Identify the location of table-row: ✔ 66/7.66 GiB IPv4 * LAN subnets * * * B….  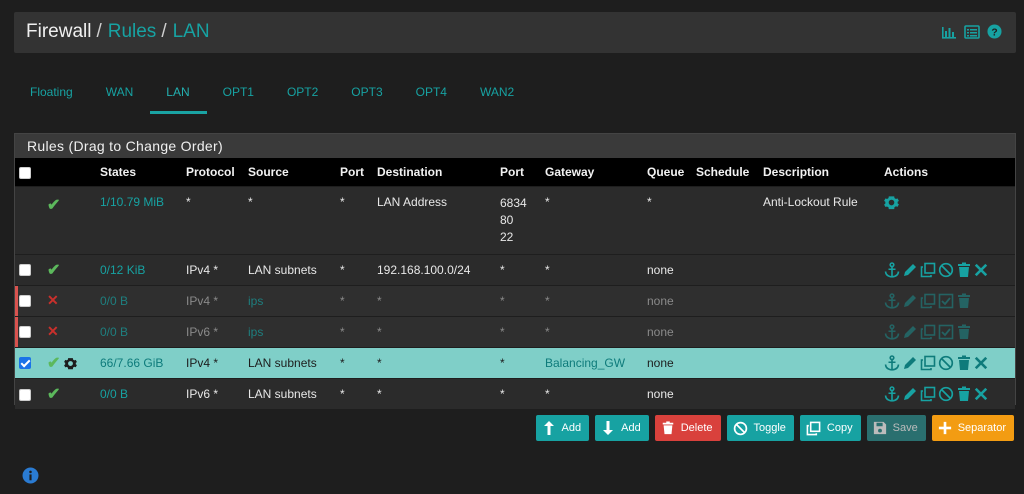
(515, 362).